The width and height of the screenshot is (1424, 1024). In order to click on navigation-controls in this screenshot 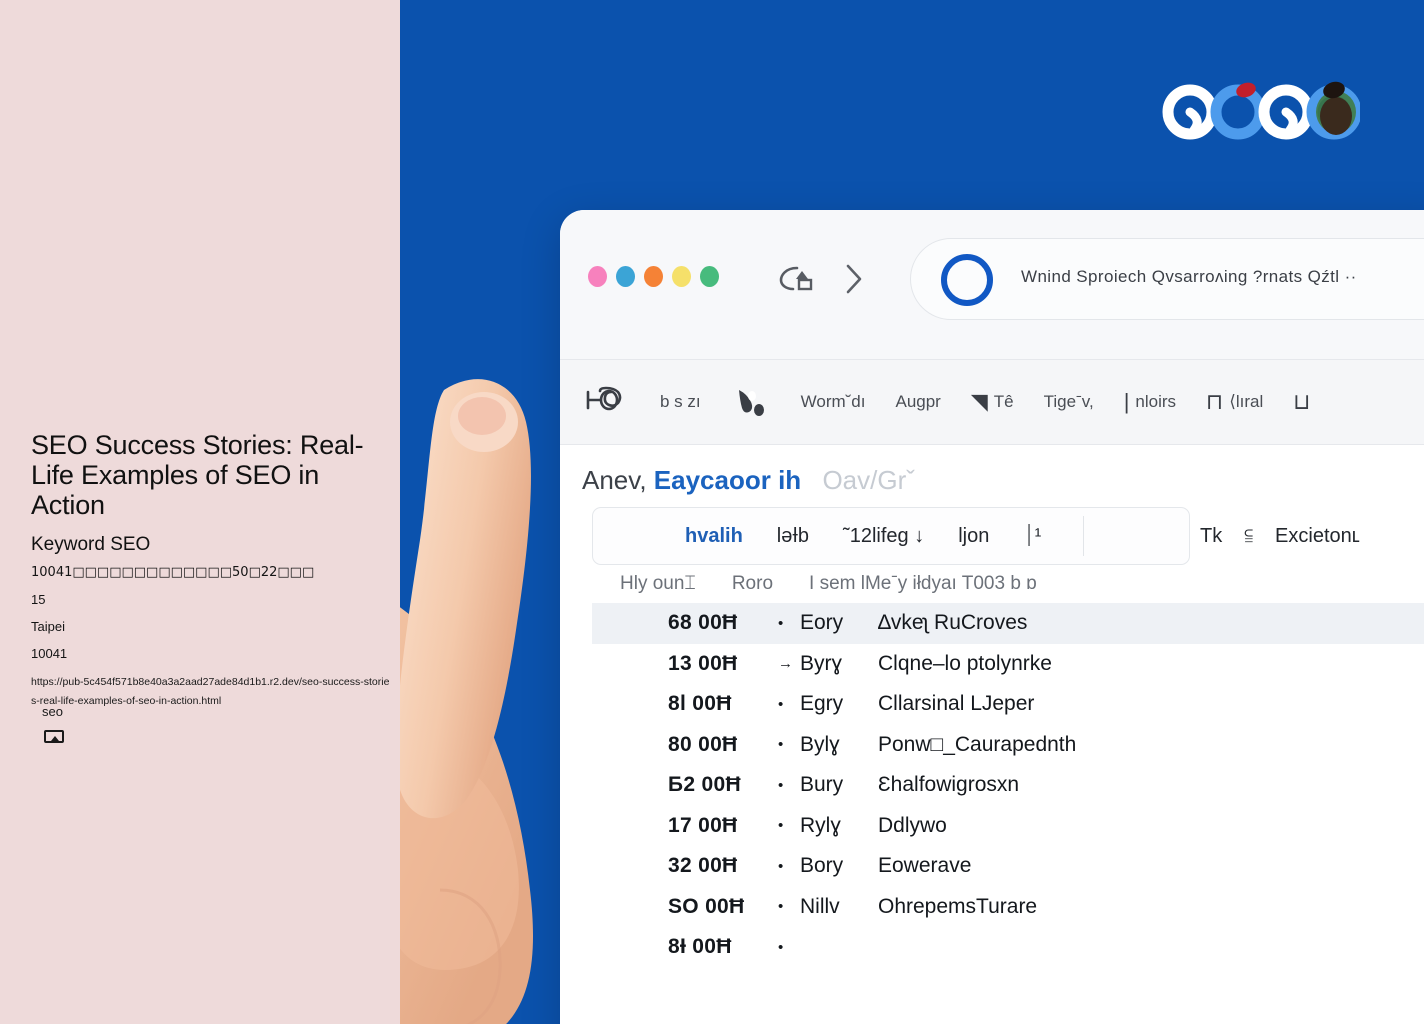, I will do `click(820, 279)`.